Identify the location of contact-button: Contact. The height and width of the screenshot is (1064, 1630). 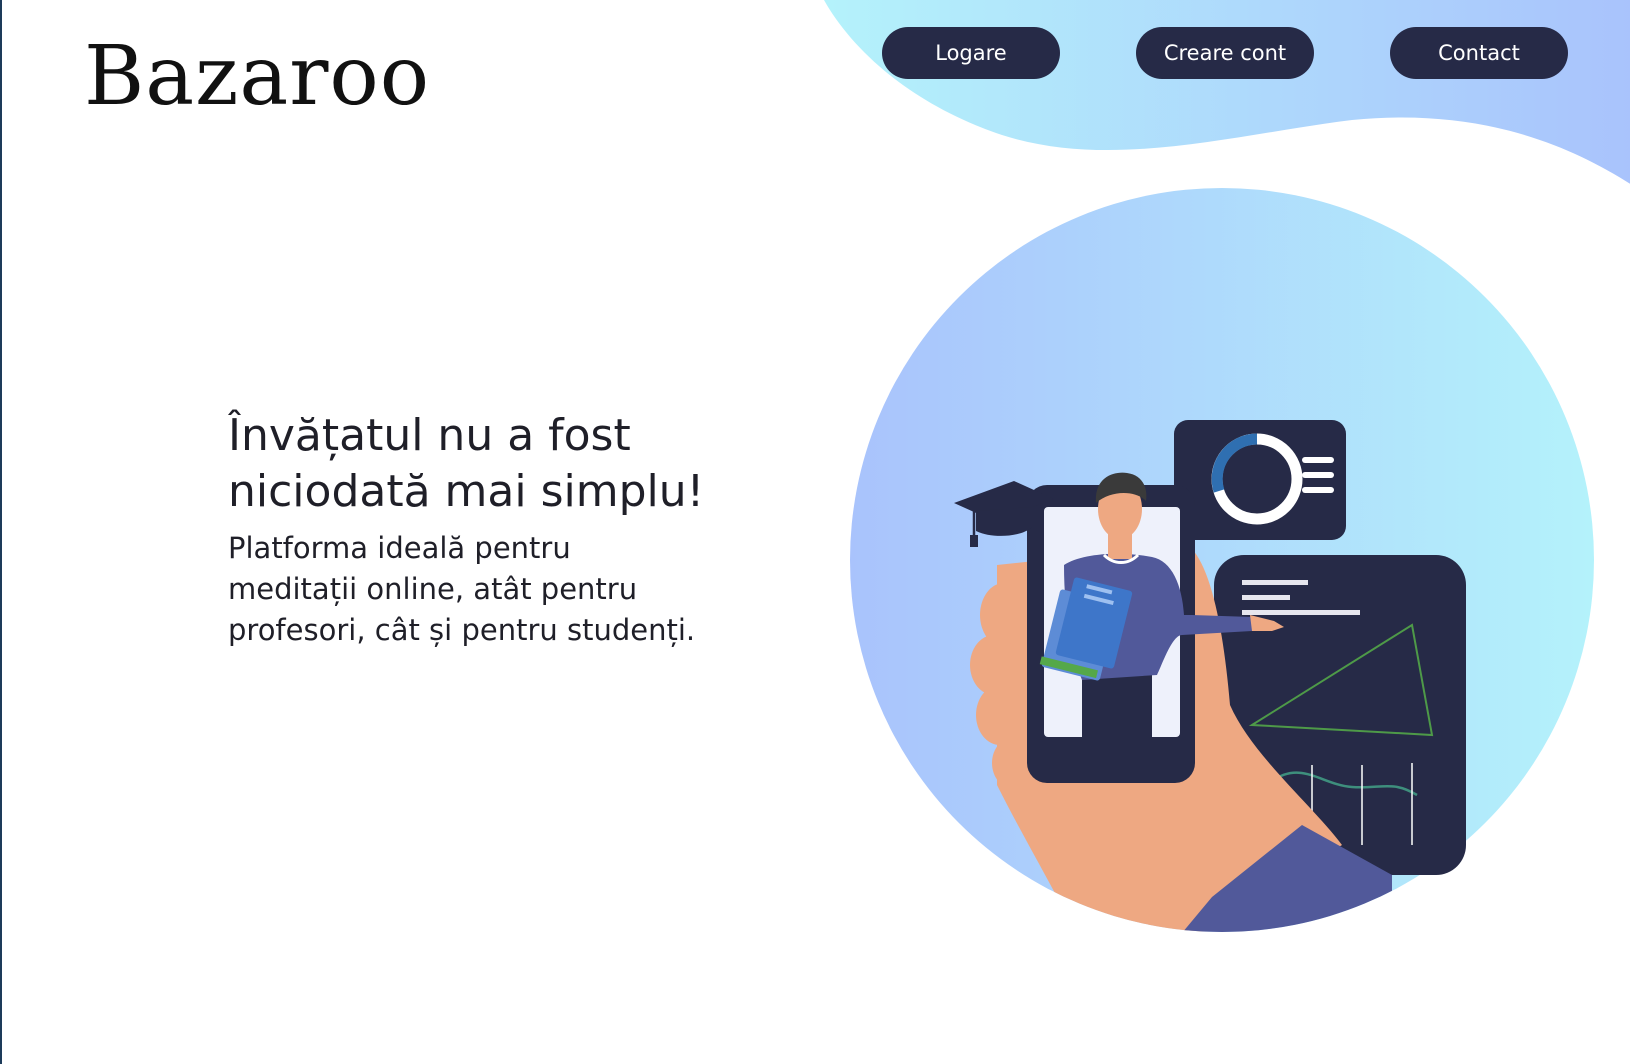
(1479, 53).